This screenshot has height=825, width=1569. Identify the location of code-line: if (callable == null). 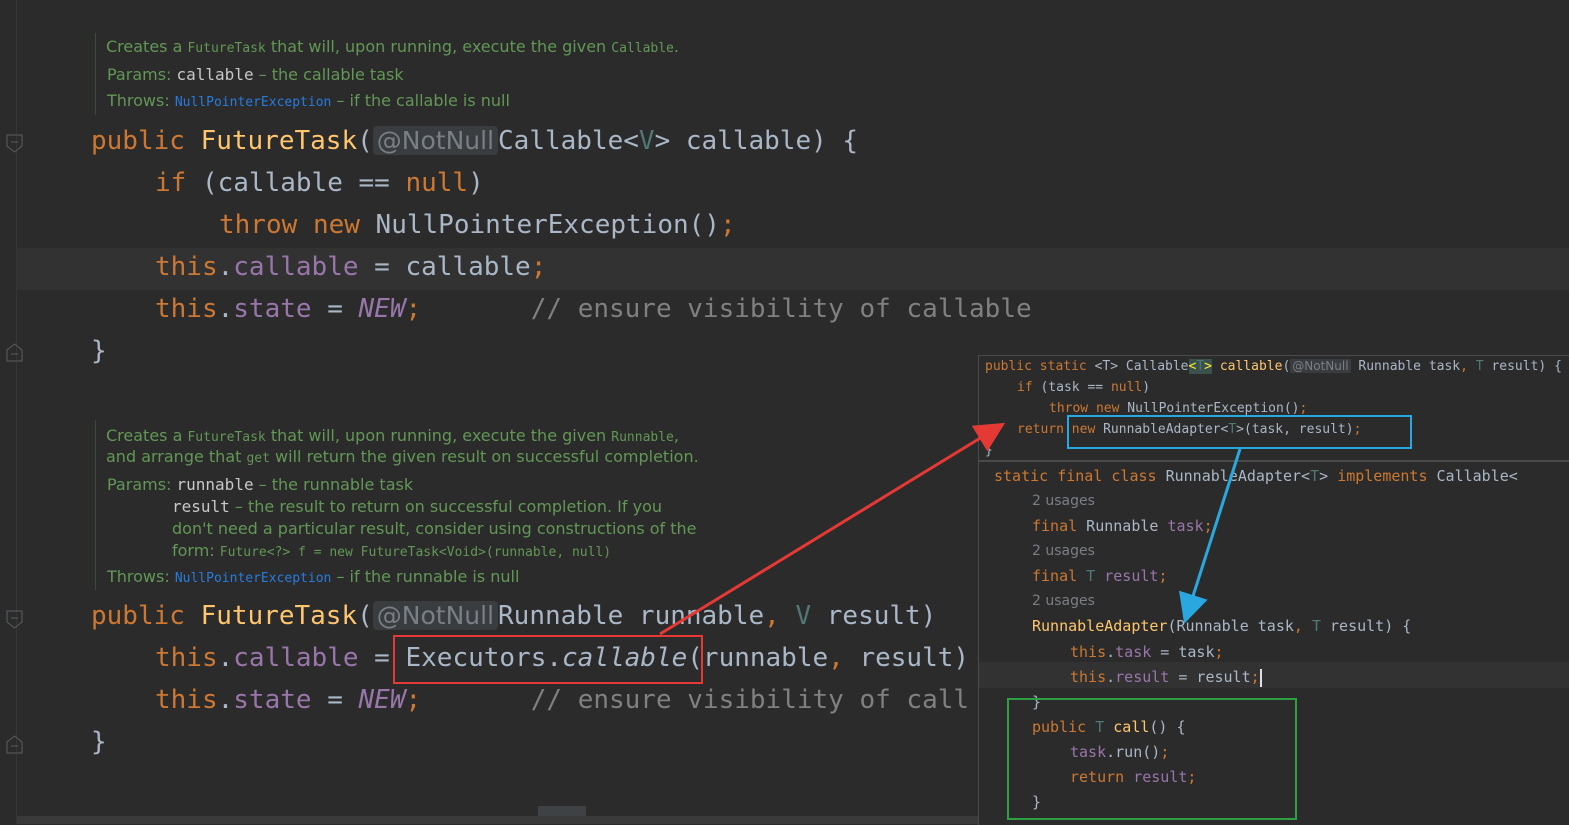
(319, 183).